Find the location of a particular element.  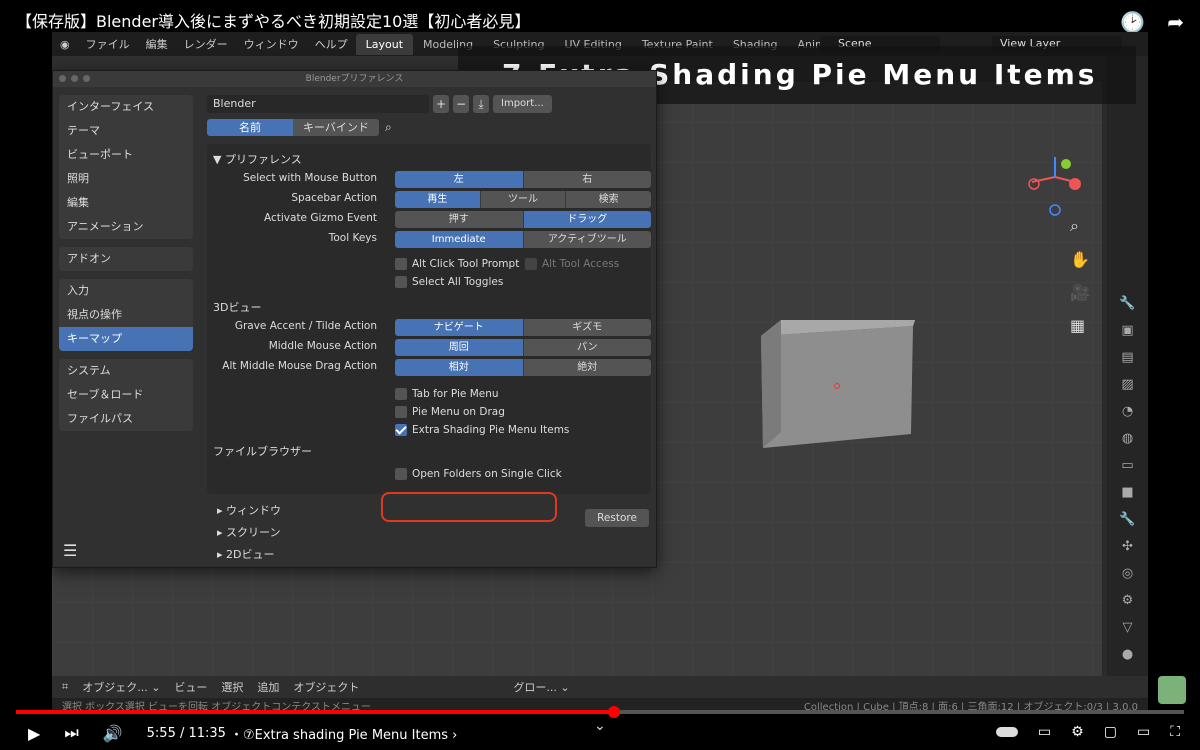

maximize-window-button is located at coordinates (86, 78).